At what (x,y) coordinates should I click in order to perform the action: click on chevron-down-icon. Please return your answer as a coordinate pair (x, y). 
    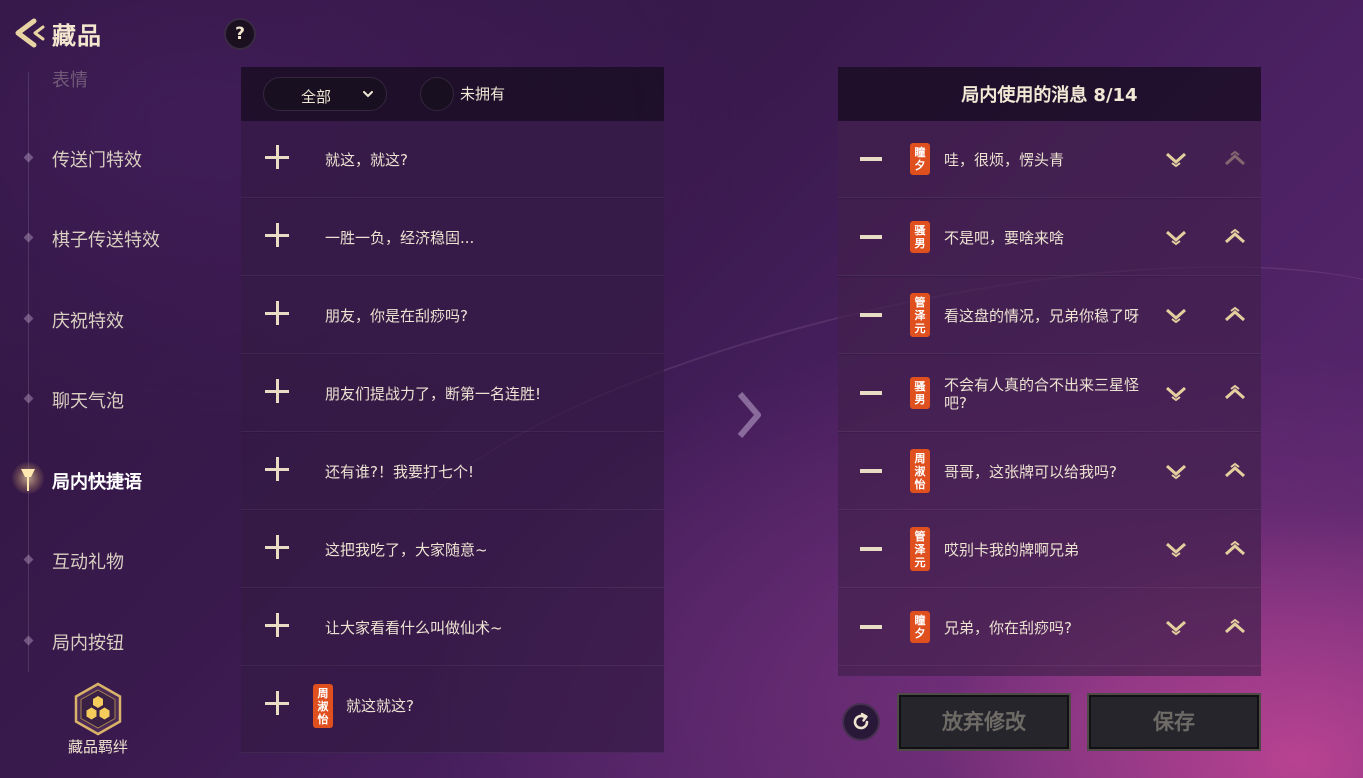
    Looking at the image, I should click on (368, 94).